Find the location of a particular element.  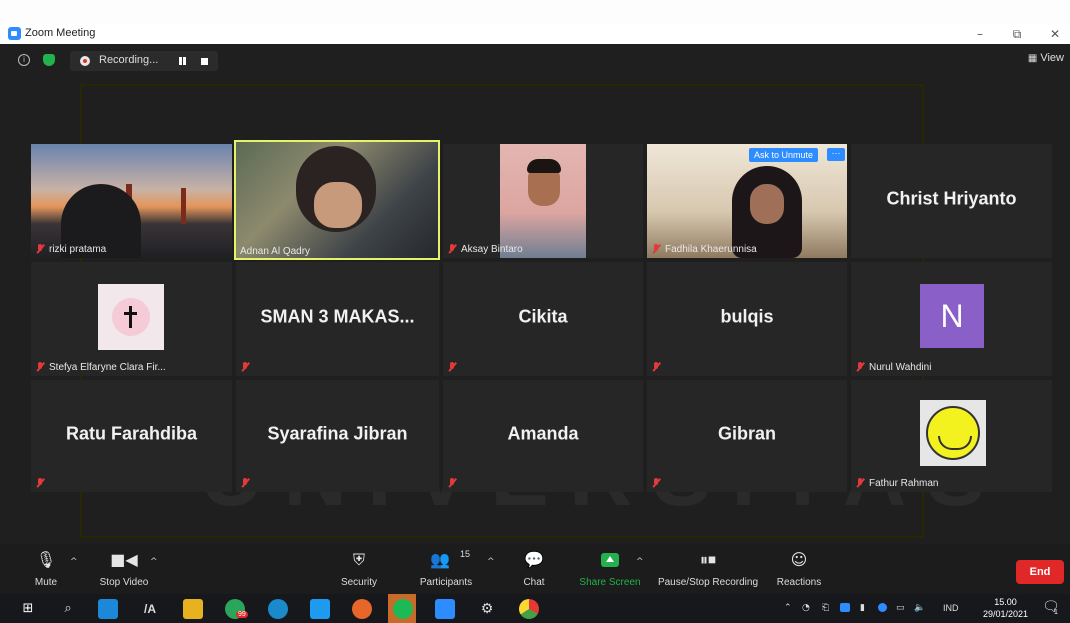

chrome-icon is located at coordinates (529, 609).